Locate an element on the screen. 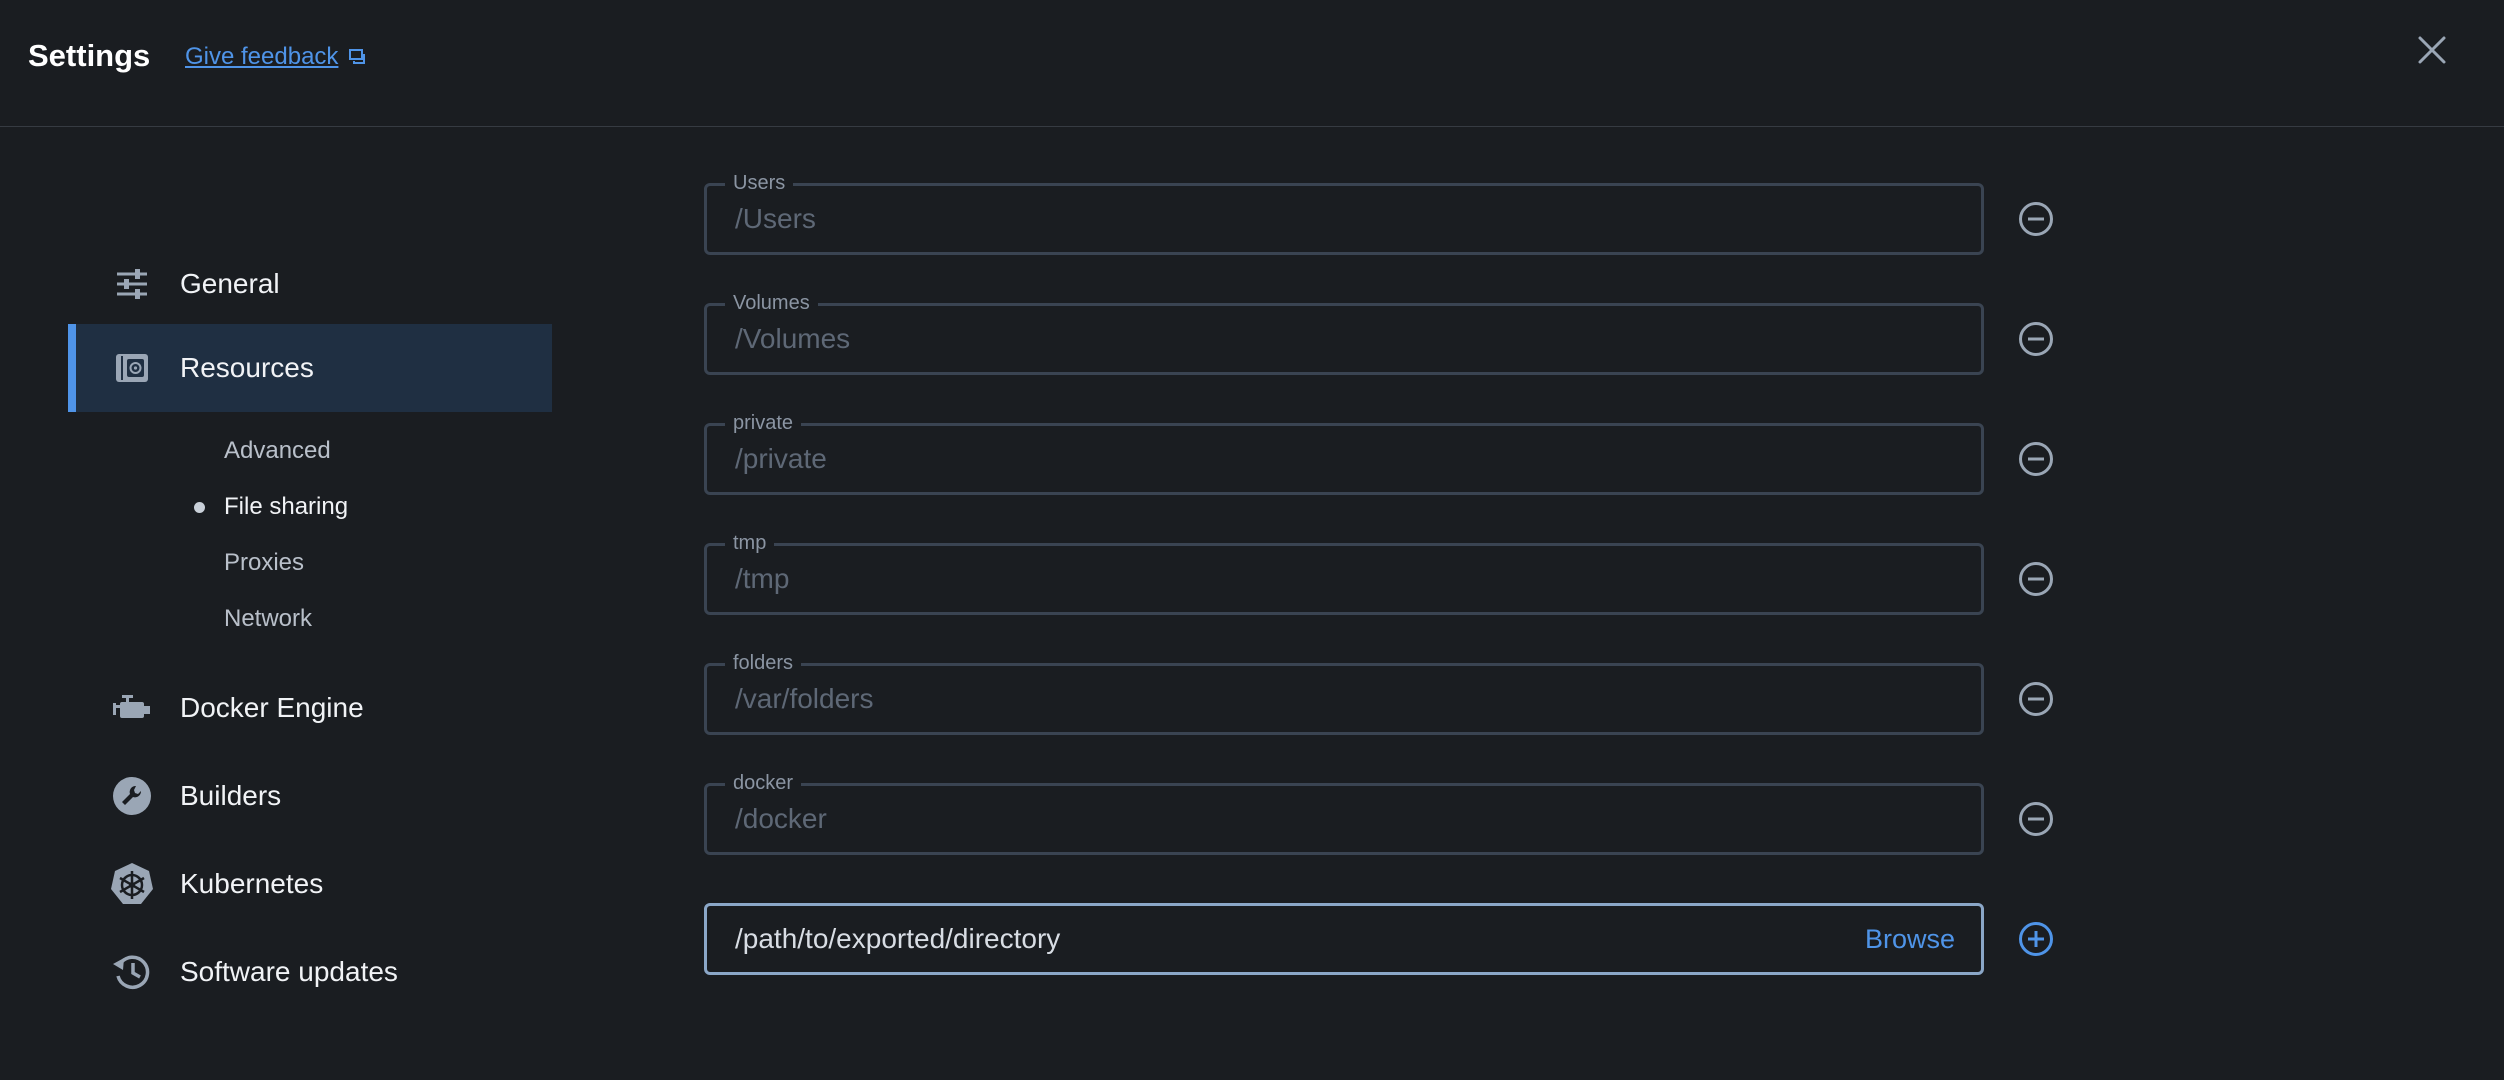 This screenshot has width=2504, height=1080. sidebar-item-label: Builders is located at coordinates (231, 795).